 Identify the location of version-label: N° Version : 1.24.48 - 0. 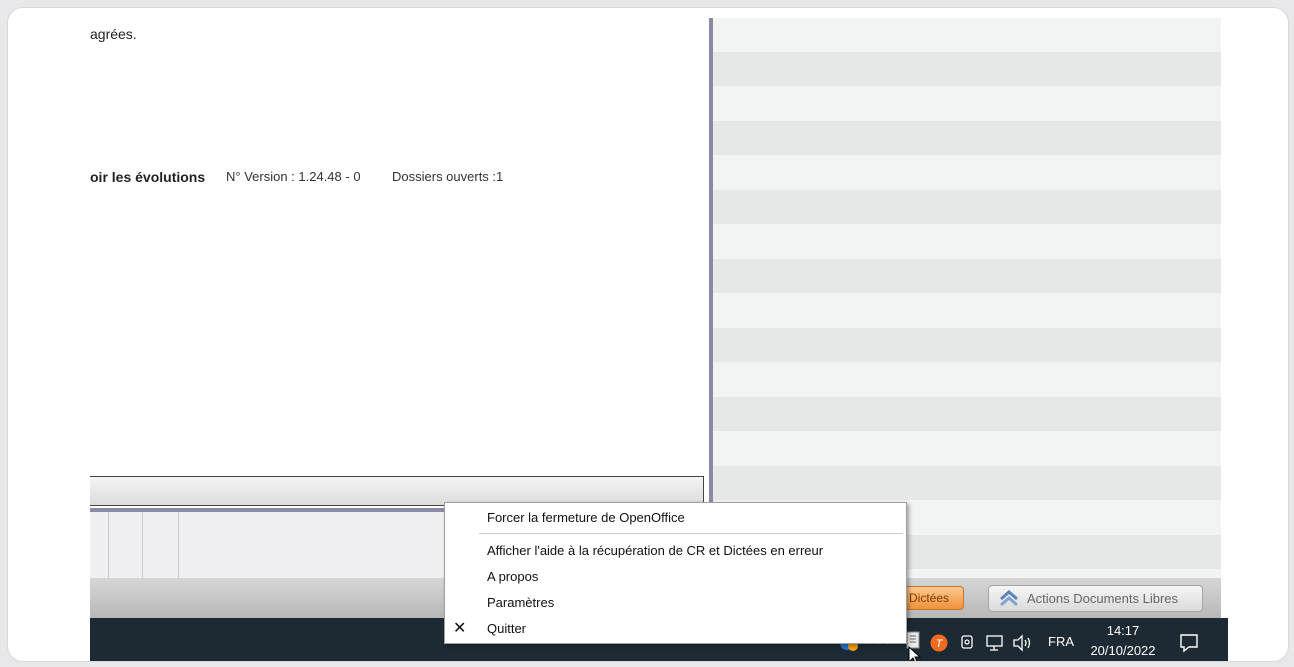
(293, 176).